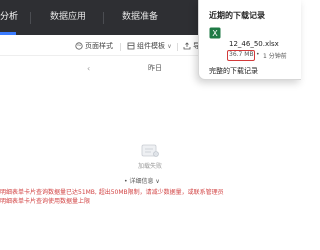 The image size is (320, 250). I want to click on error-message-line-2: 明细表单卡片查询使用数据量上限, so click(45, 201).